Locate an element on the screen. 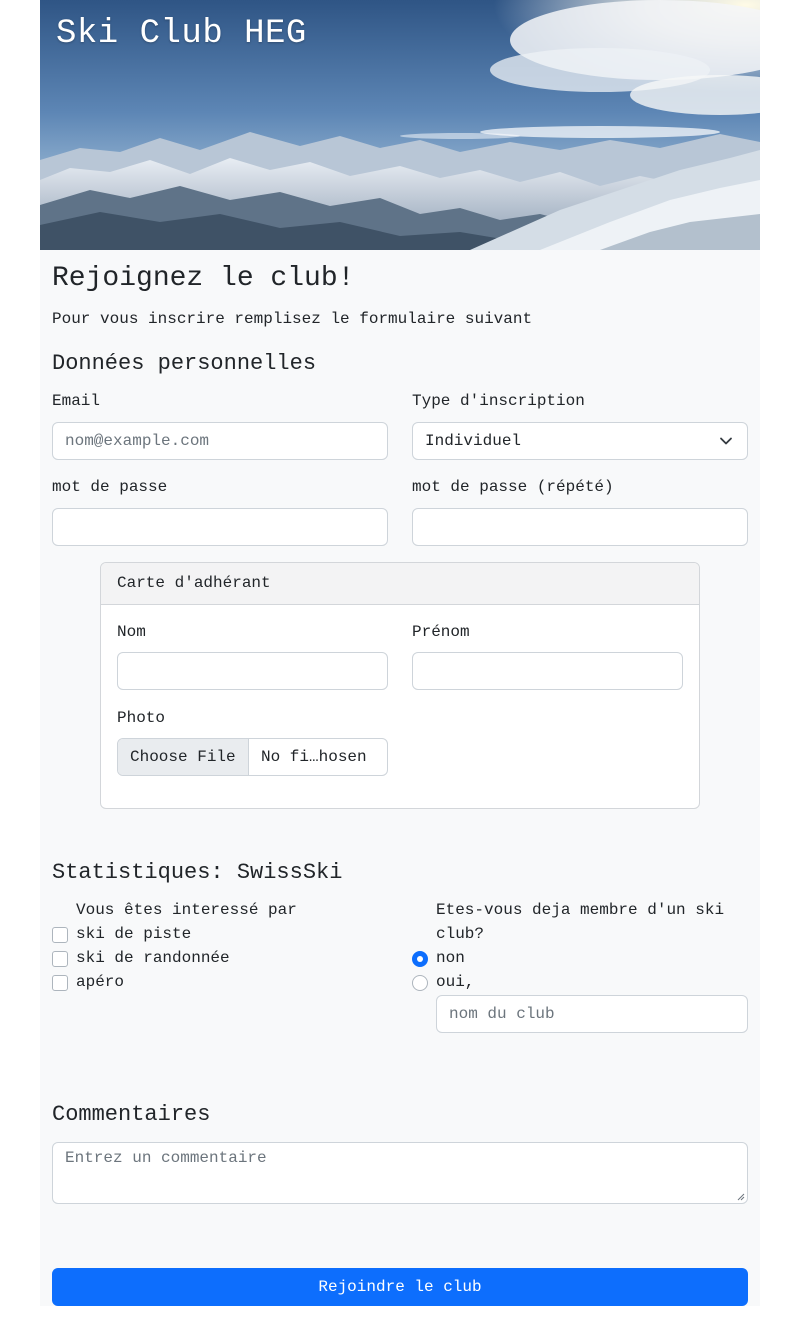  email-label: Email is located at coordinates (76, 401).